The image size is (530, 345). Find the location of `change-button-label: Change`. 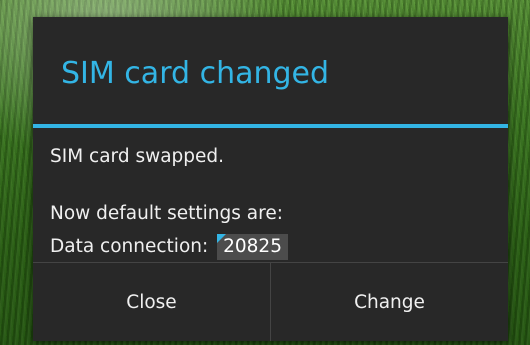

change-button-label: Change is located at coordinates (389, 302).